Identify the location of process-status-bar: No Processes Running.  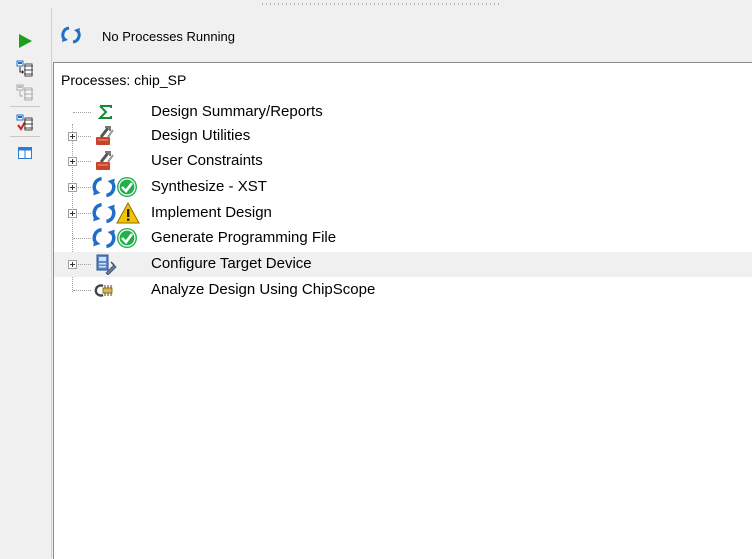
(402, 35).